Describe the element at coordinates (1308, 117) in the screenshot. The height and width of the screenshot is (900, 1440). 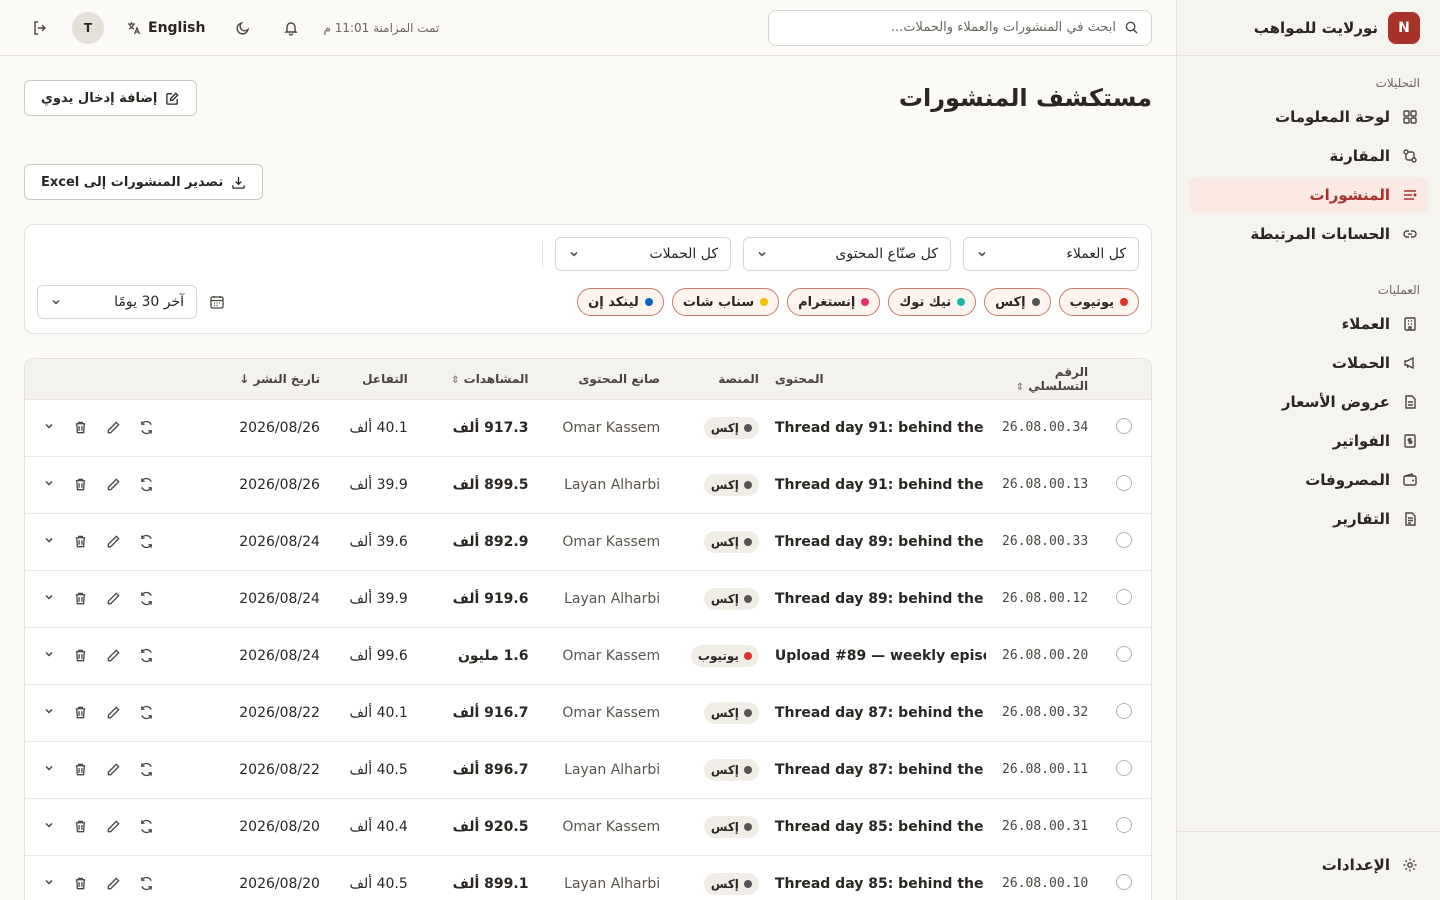
I see `sidebar-item-dashboard: لوحة المعلومات` at that location.